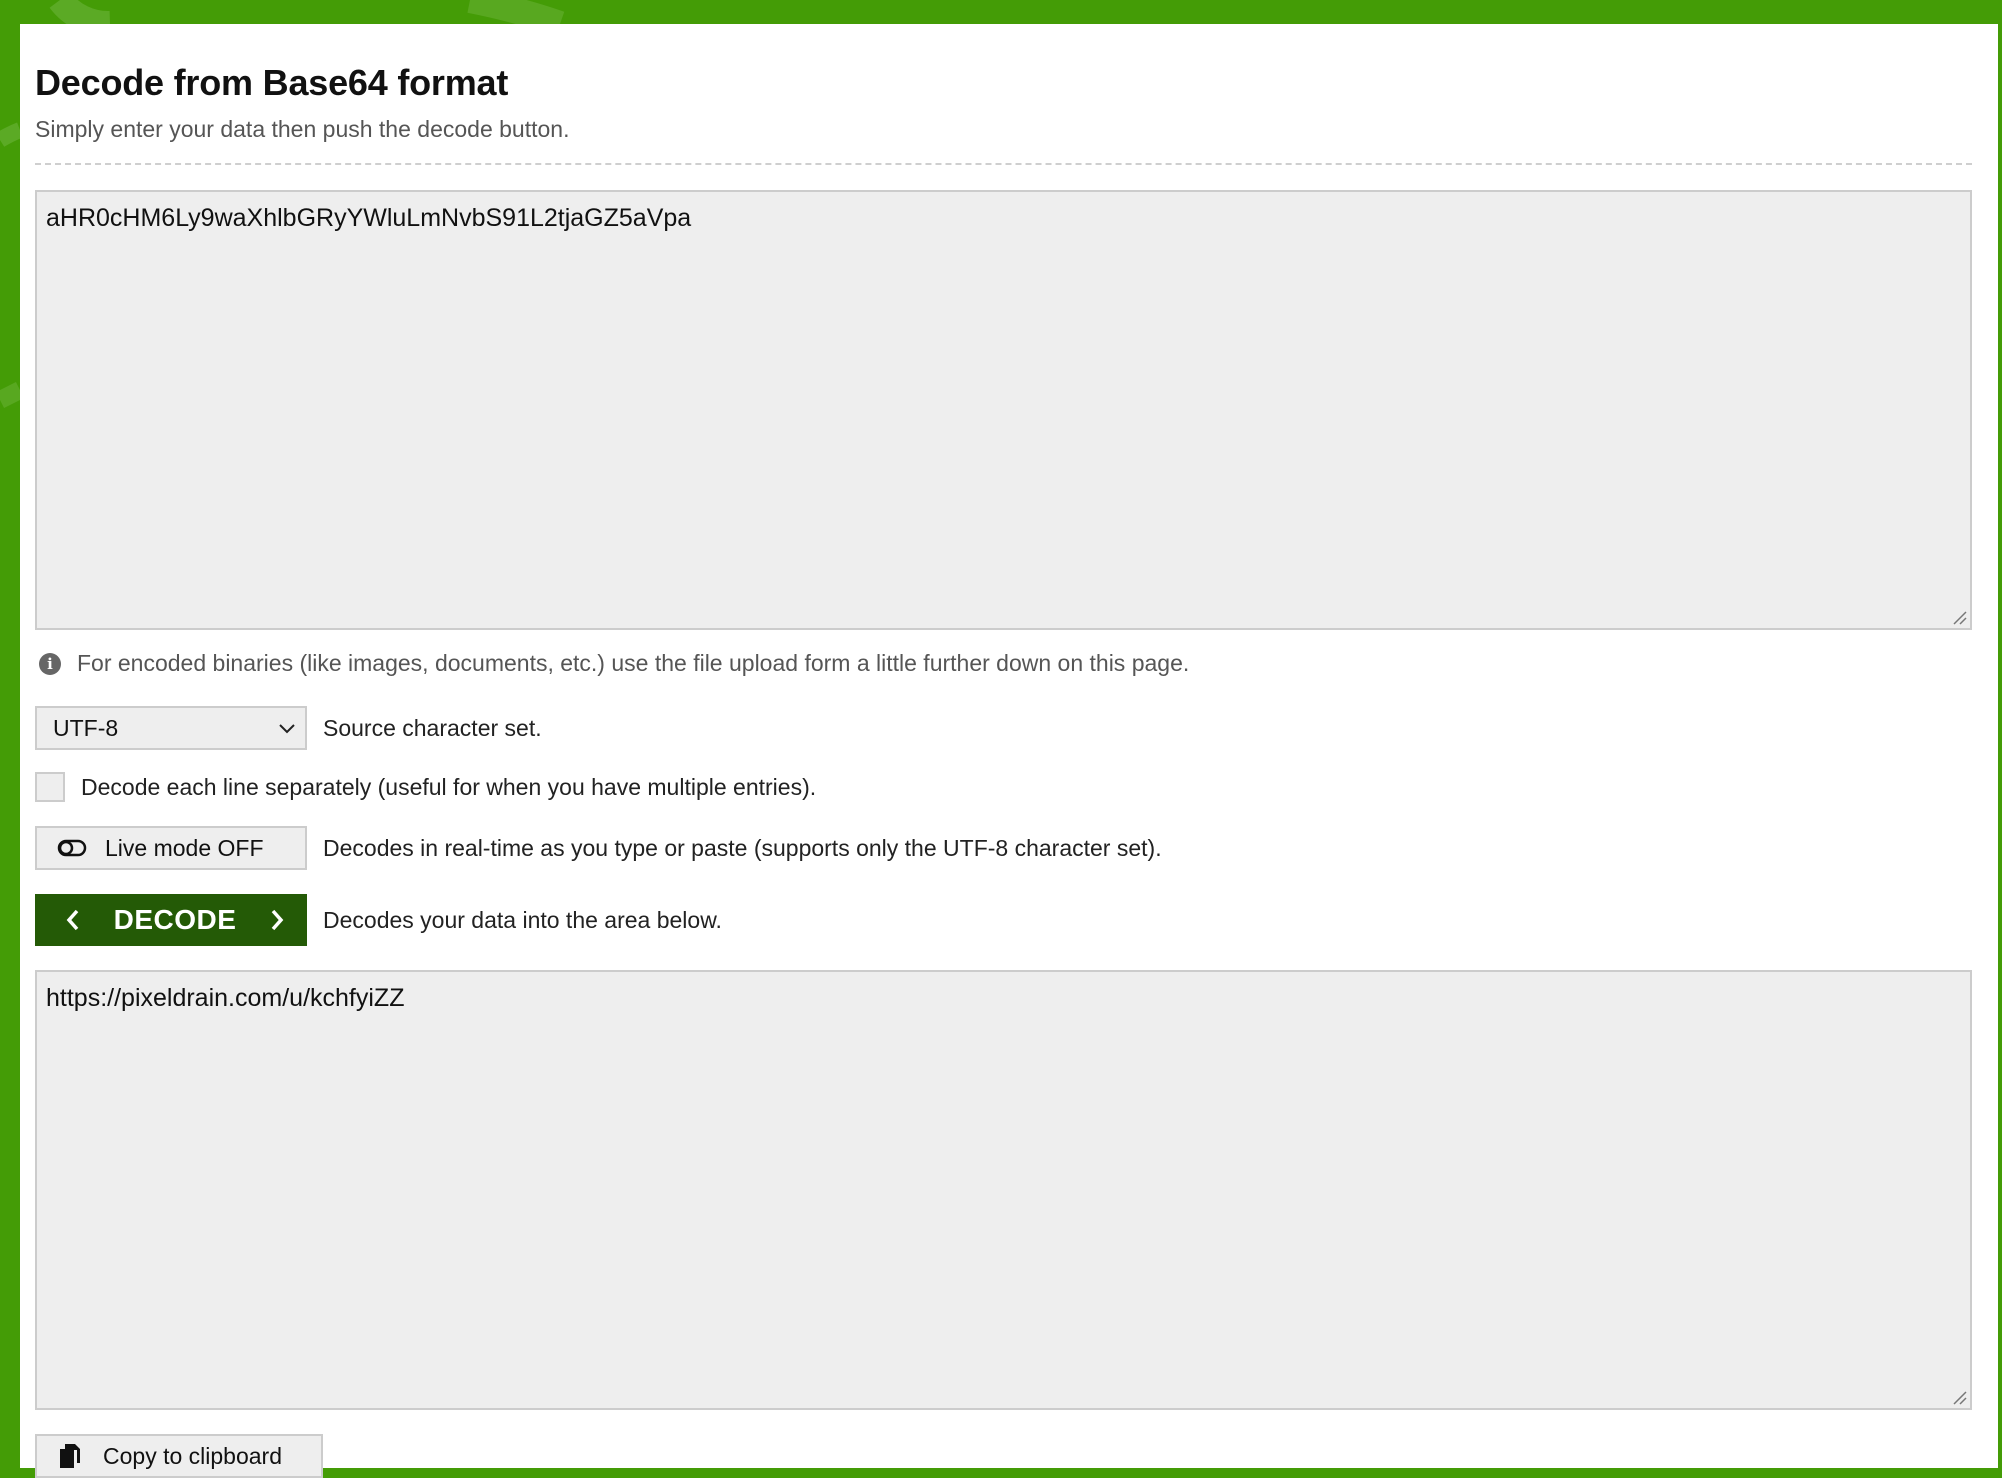 The image size is (2002, 1478). What do you see at coordinates (70, 1456) in the screenshot?
I see `copy-icon` at bounding box center [70, 1456].